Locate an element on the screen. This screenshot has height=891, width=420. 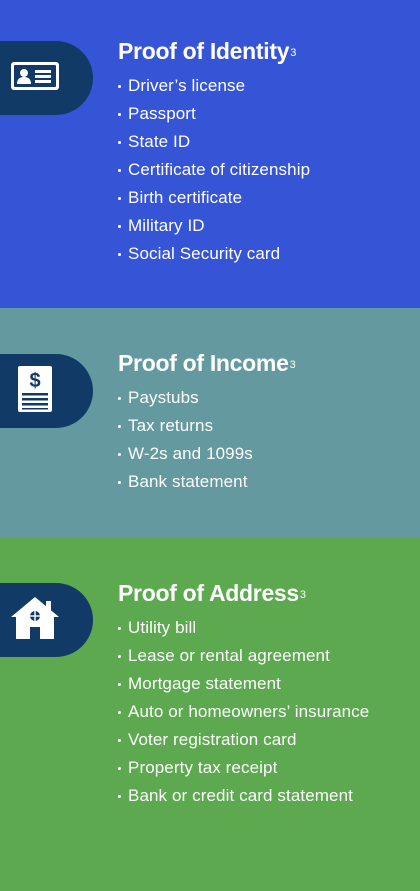
house-icon is located at coordinates (35, 620).